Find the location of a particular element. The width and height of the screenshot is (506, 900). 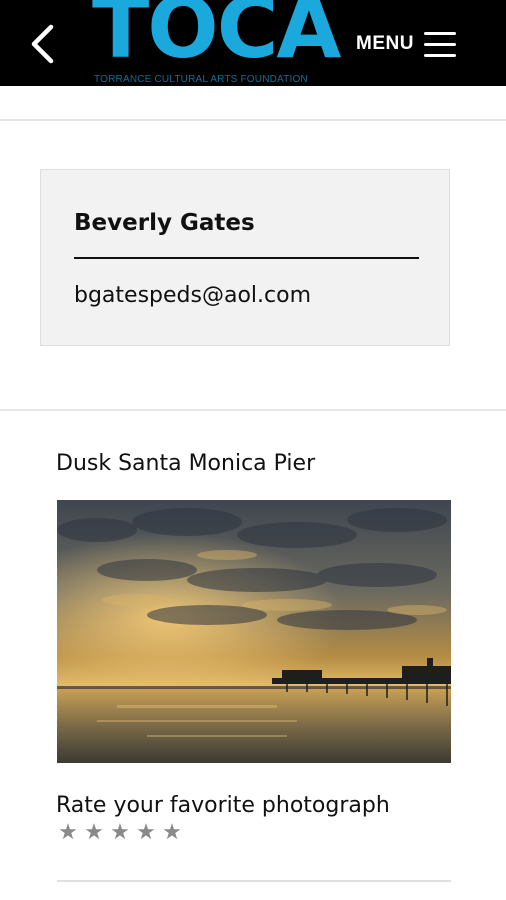

chevron-left-icon is located at coordinates (42, 44).